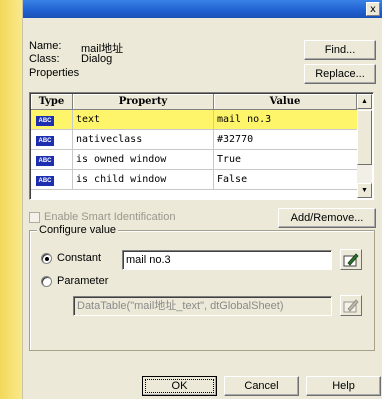 The image size is (382, 399). What do you see at coordinates (83, 281) in the screenshot?
I see `parameter-label: Parameter` at bounding box center [83, 281].